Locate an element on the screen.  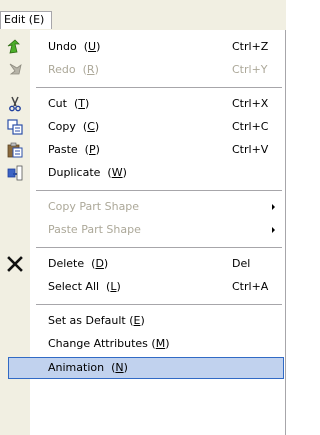
shortcut-redo: Ctrl+Y is located at coordinates (250, 69).